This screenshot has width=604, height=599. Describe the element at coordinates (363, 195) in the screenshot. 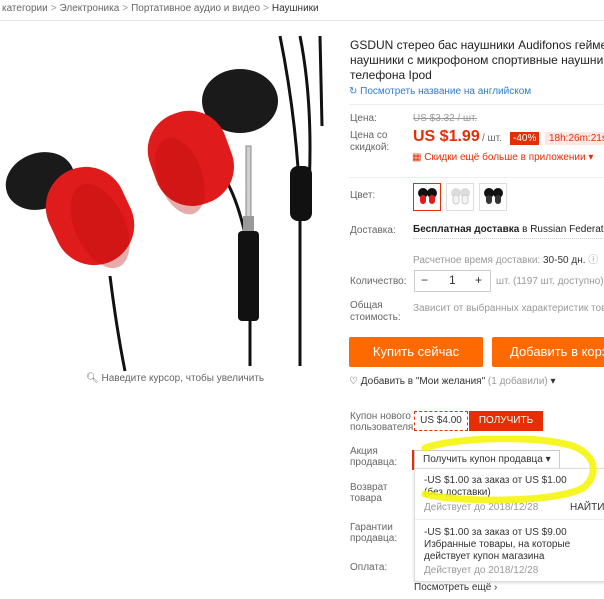

I see `color-label: Цвет:` at that location.